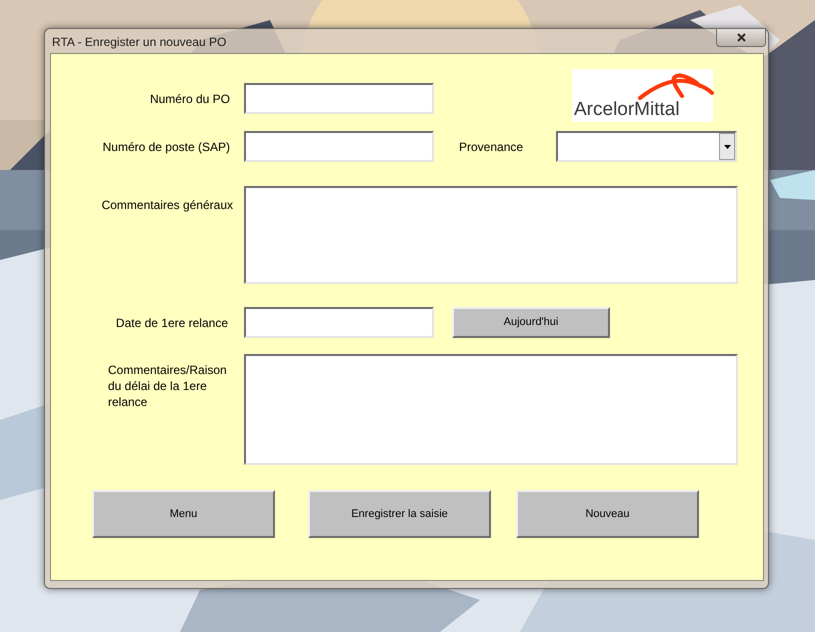  What do you see at coordinates (491, 235) in the screenshot?
I see `general-comments-field` at bounding box center [491, 235].